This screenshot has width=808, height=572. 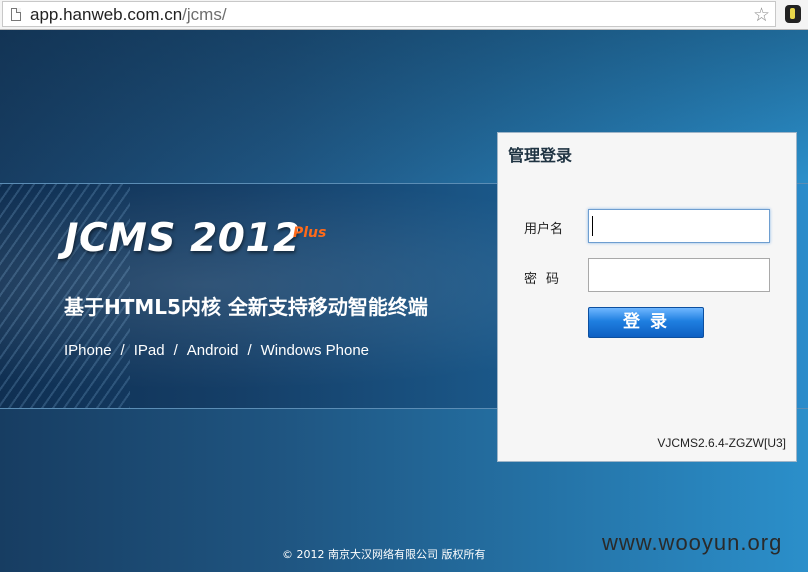 What do you see at coordinates (540, 155) in the screenshot?
I see `login-title: 管理登录` at bounding box center [540, 155].